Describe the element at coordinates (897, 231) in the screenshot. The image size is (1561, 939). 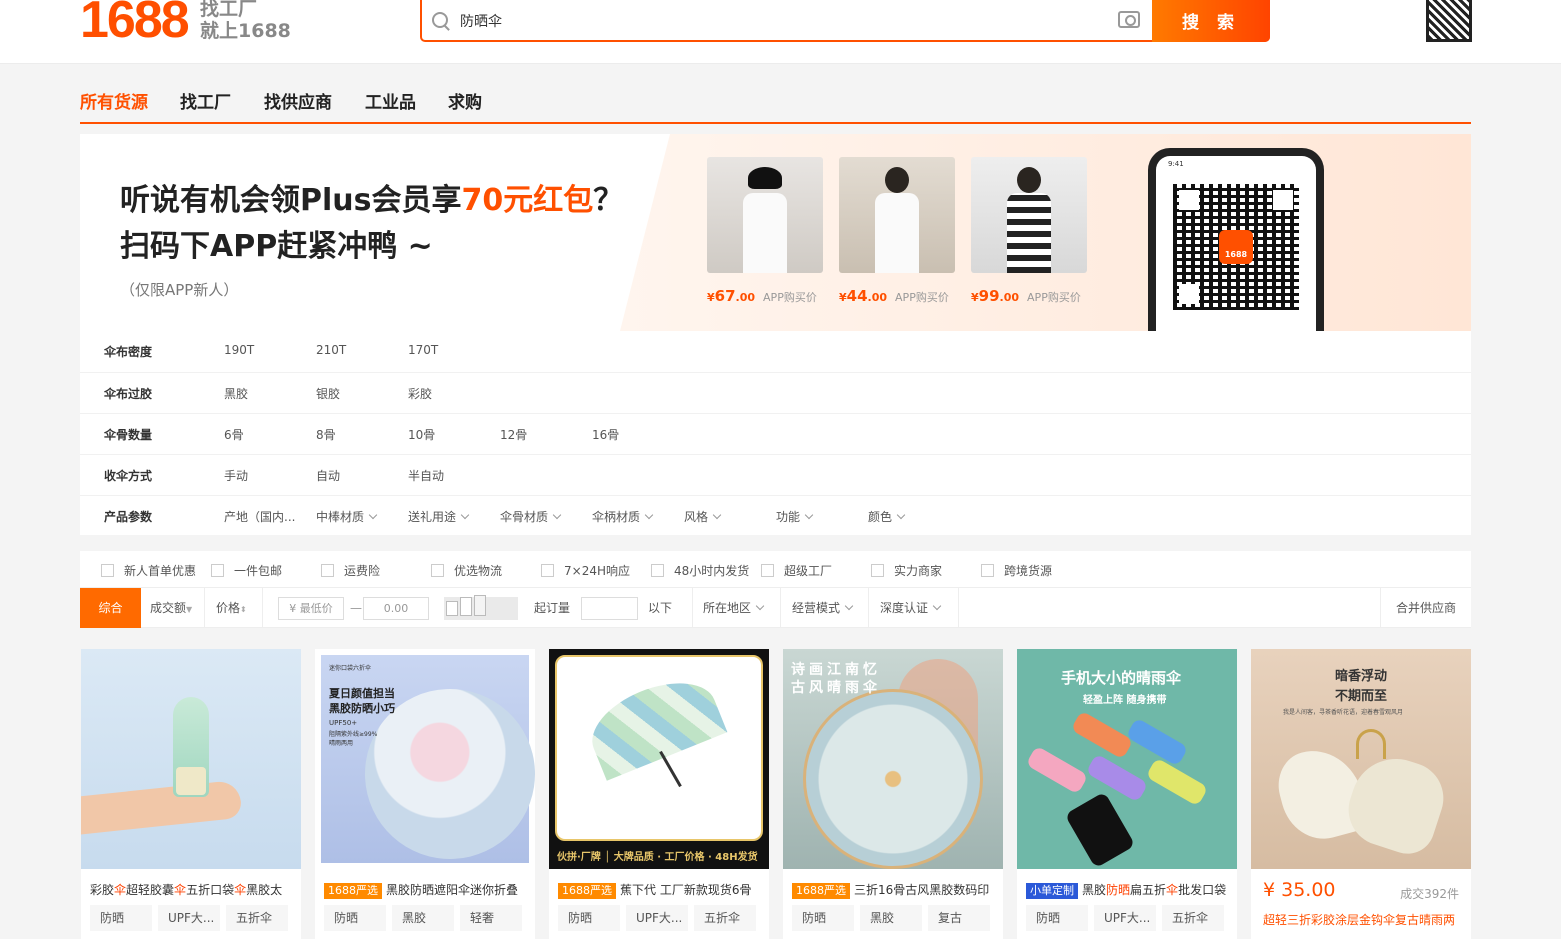
I see `banner-product: ¥44.00 APP购买价` at that location.